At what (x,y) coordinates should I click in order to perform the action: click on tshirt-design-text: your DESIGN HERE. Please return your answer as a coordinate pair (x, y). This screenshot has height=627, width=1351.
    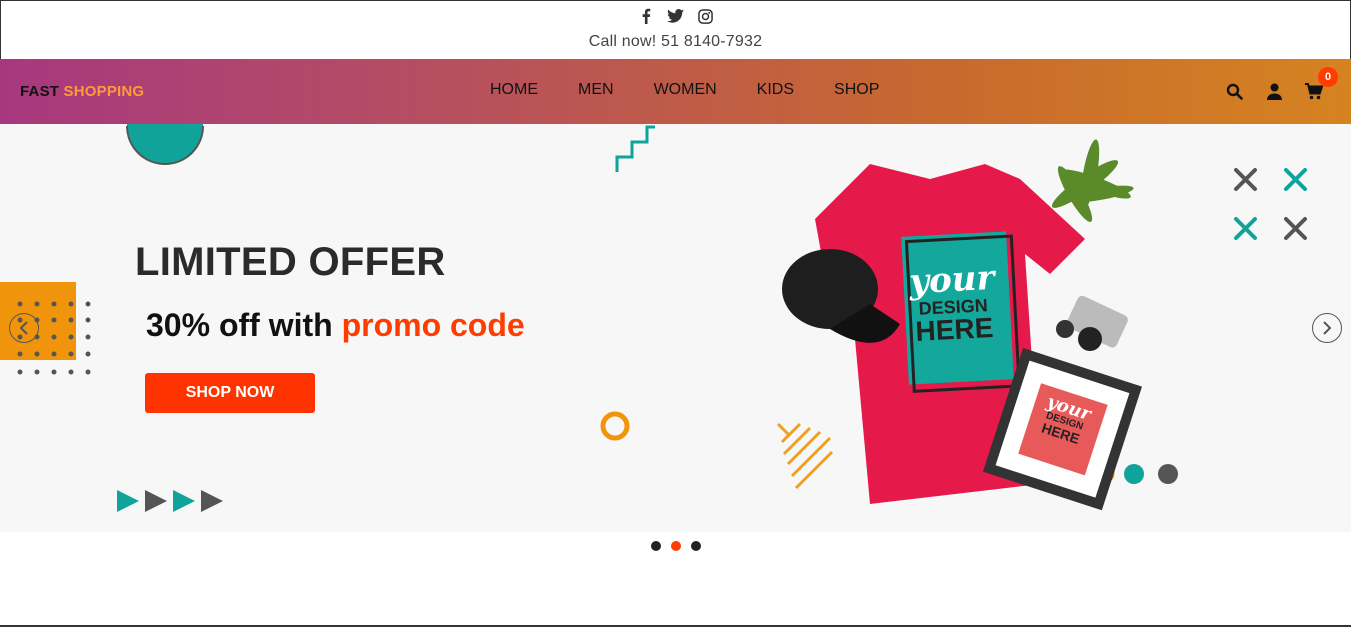
    Looking at the image, I should click on (953, 302).